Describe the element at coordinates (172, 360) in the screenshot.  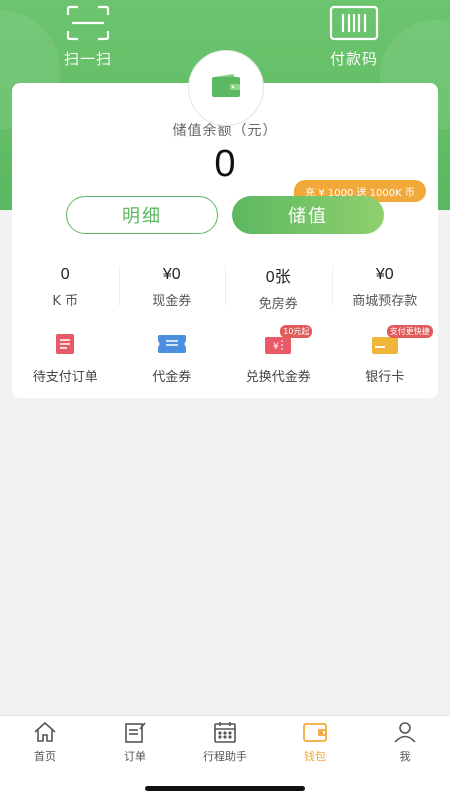
I see `coupons-button: 代金券` at that location.